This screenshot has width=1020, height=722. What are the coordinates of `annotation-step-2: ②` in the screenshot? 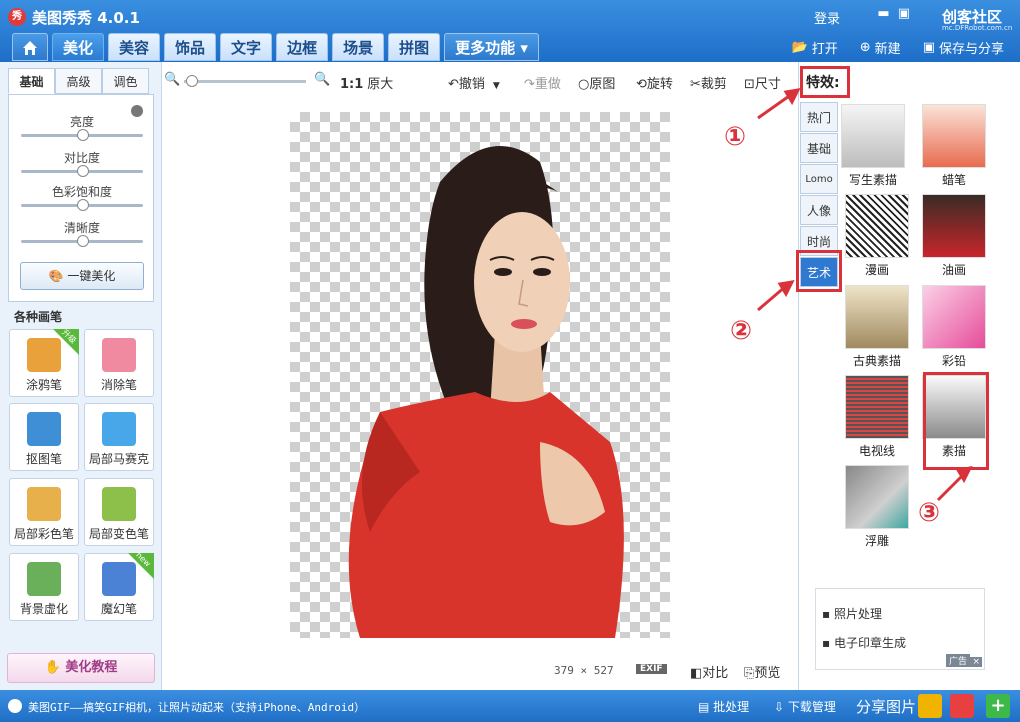 It's located at (741, 331).